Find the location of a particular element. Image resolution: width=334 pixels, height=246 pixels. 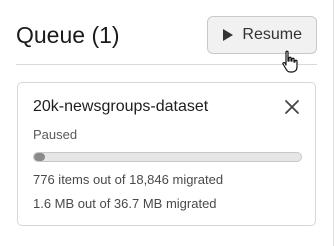

queue-item-name: 20k-newsgroups-dataset is located at coordinates (121, 106).